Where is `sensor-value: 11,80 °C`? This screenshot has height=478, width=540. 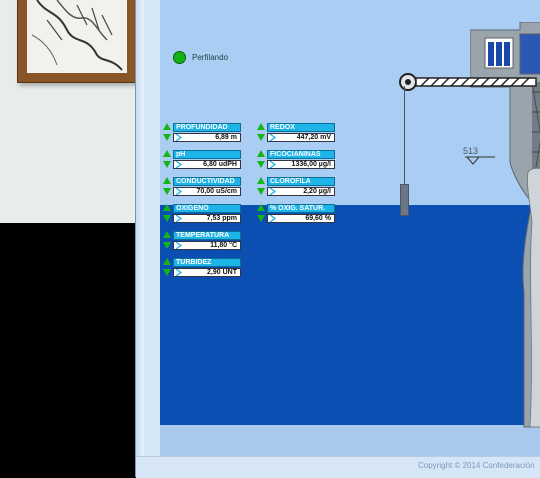 sensor-value: 11,80 °C is located at coordinates (207, 245).